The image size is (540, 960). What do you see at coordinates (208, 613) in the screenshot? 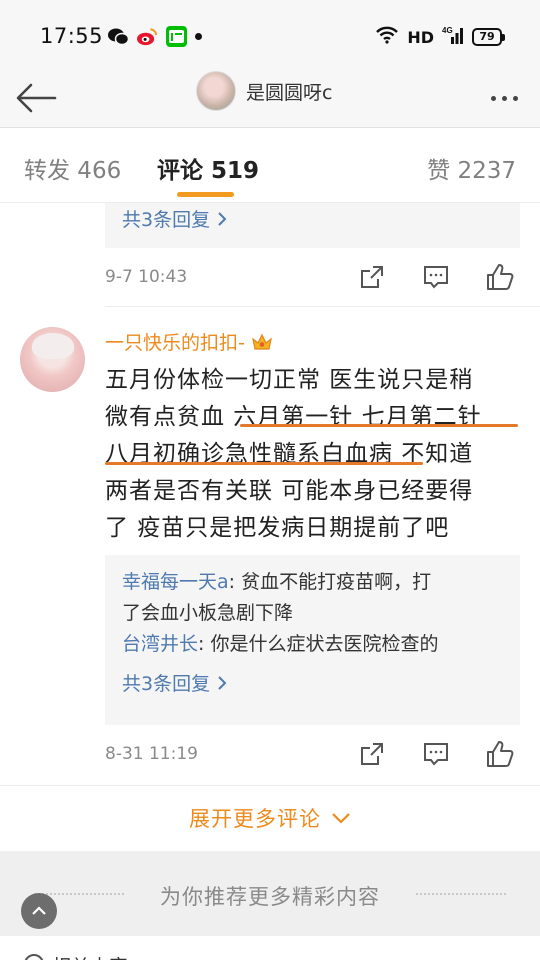
I see `reply-item-continued: 了会血小板急剧下降` at bounding box center [208, 613].